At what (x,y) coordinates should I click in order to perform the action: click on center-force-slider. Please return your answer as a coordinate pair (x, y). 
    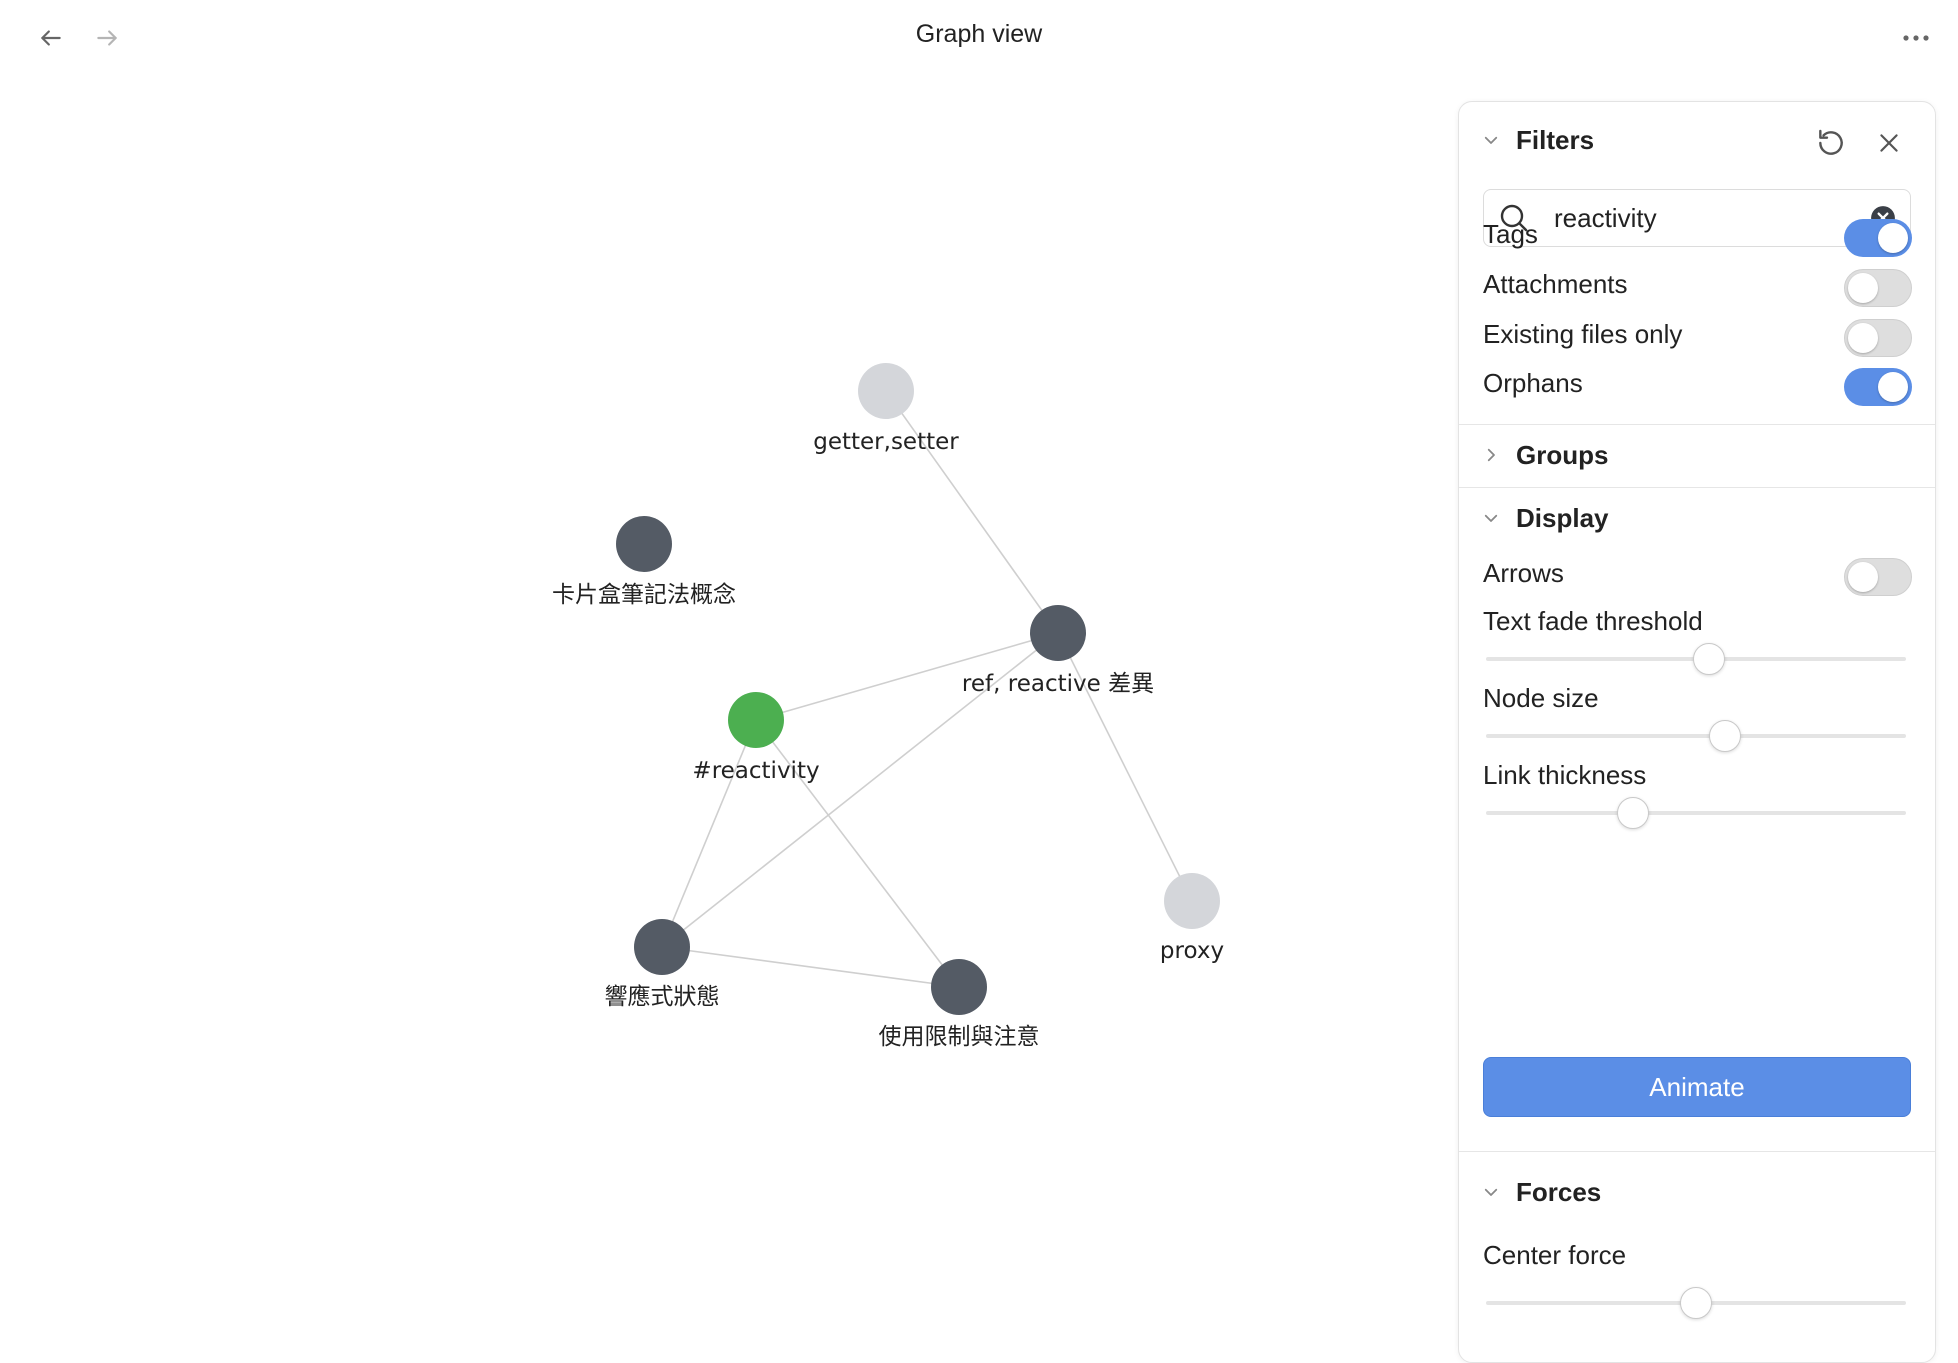
    Looking at the image, I should click on (1696, 1303).